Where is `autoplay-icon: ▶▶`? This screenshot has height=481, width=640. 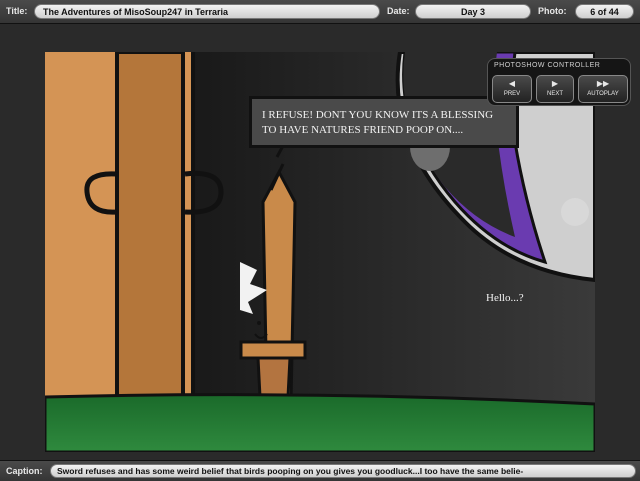
autoplay-icon: ▶▶ is located at coordinates (603, 83).